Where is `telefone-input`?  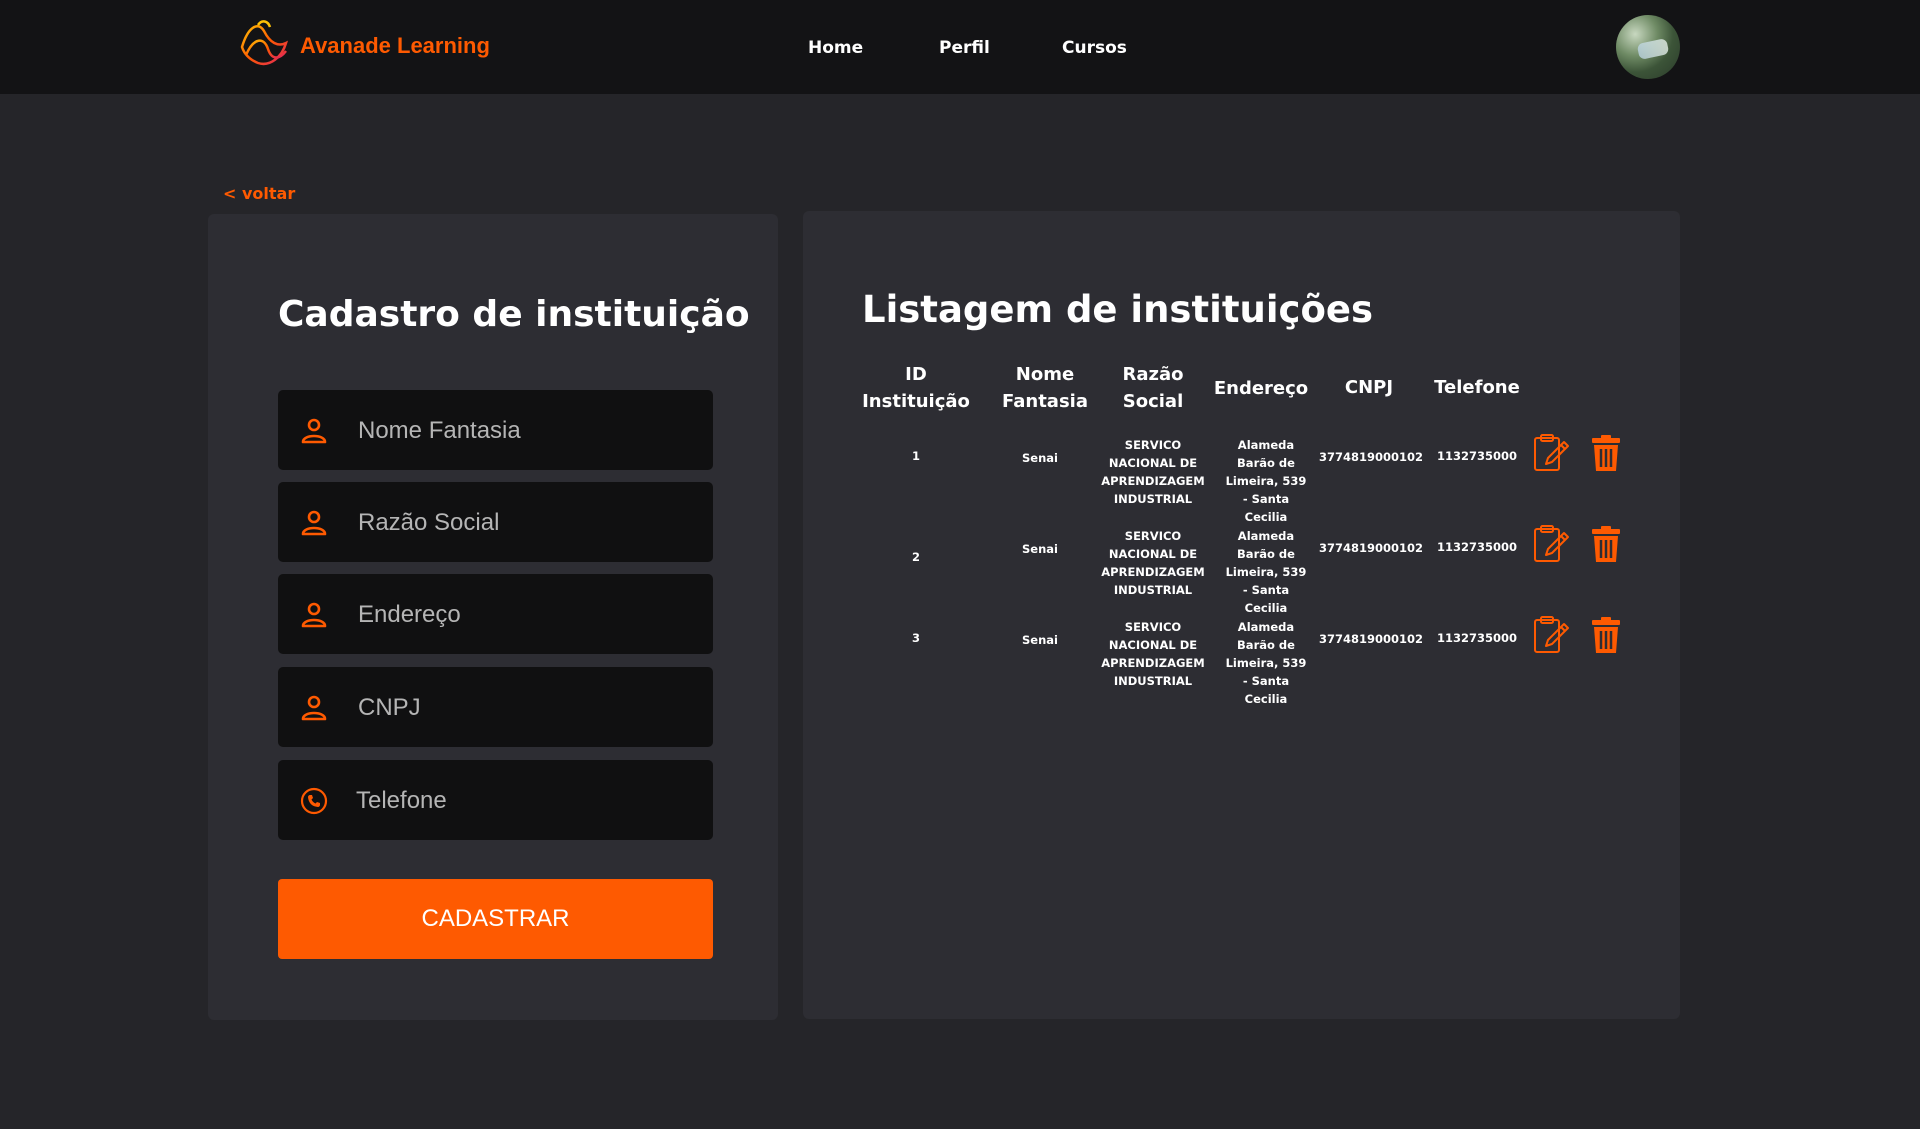
telefone-input is located at coordinates (526, 801).